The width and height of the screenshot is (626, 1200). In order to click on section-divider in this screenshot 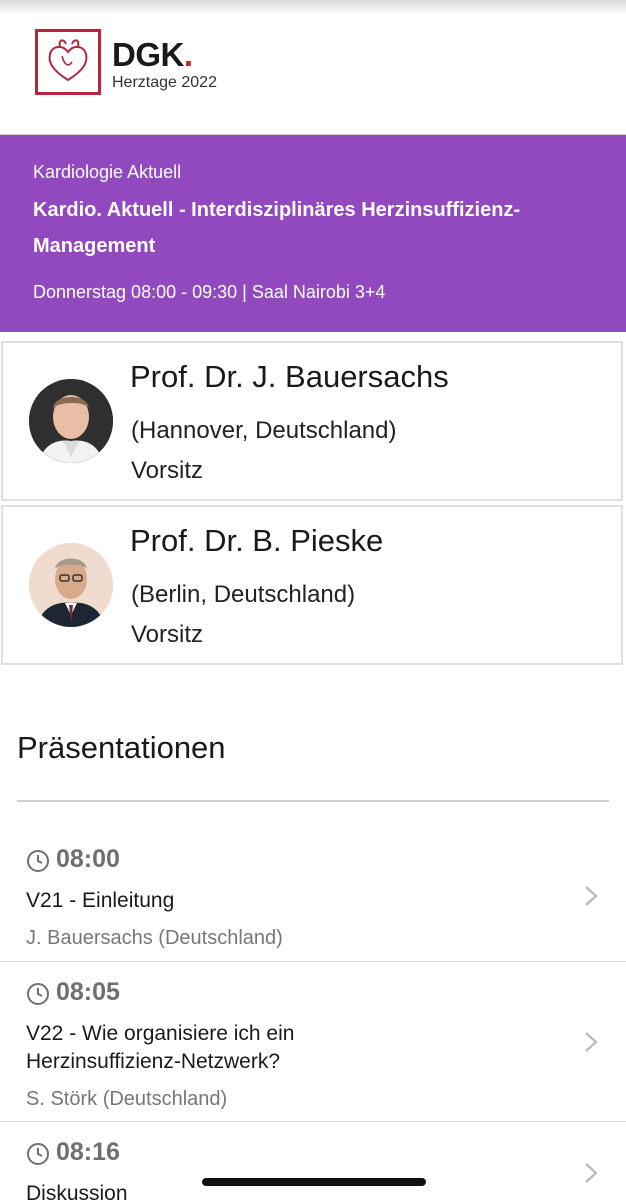, I will do `click(313, 801)`.